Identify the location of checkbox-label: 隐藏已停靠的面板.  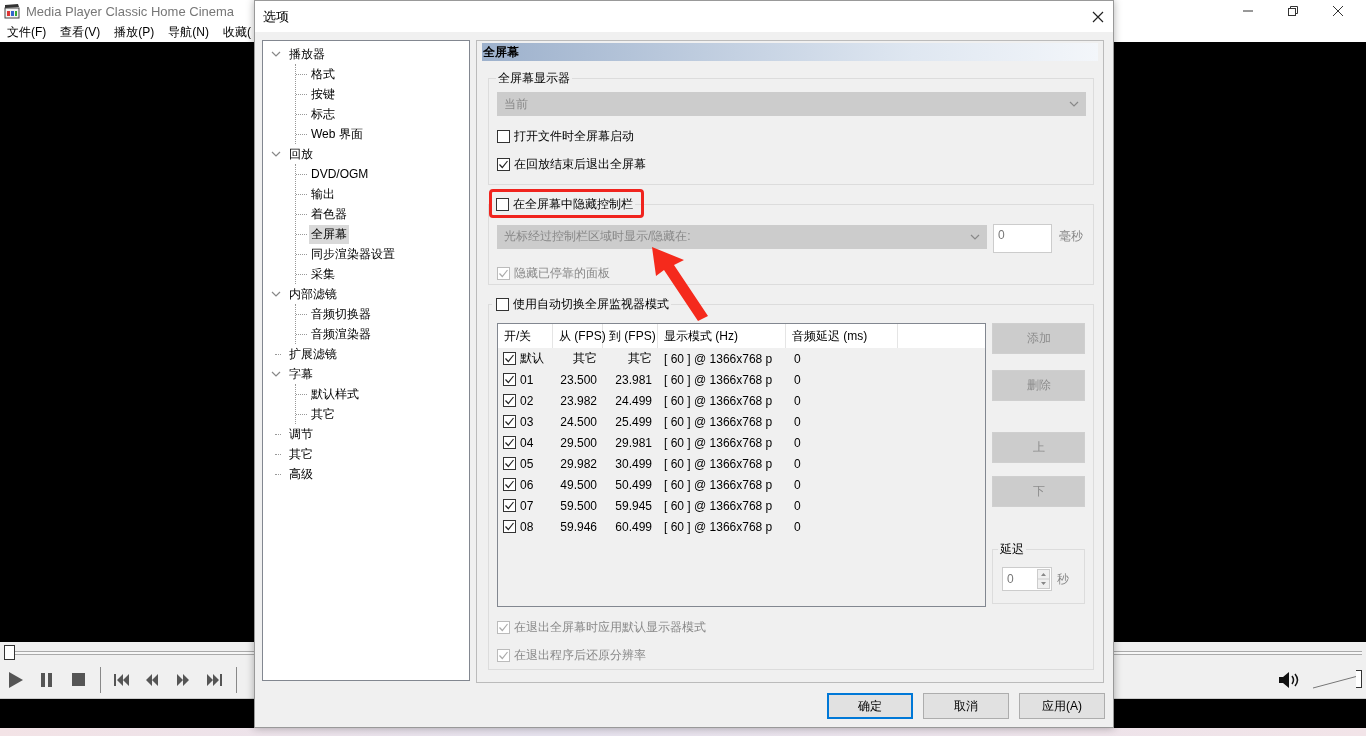
(562, 273).